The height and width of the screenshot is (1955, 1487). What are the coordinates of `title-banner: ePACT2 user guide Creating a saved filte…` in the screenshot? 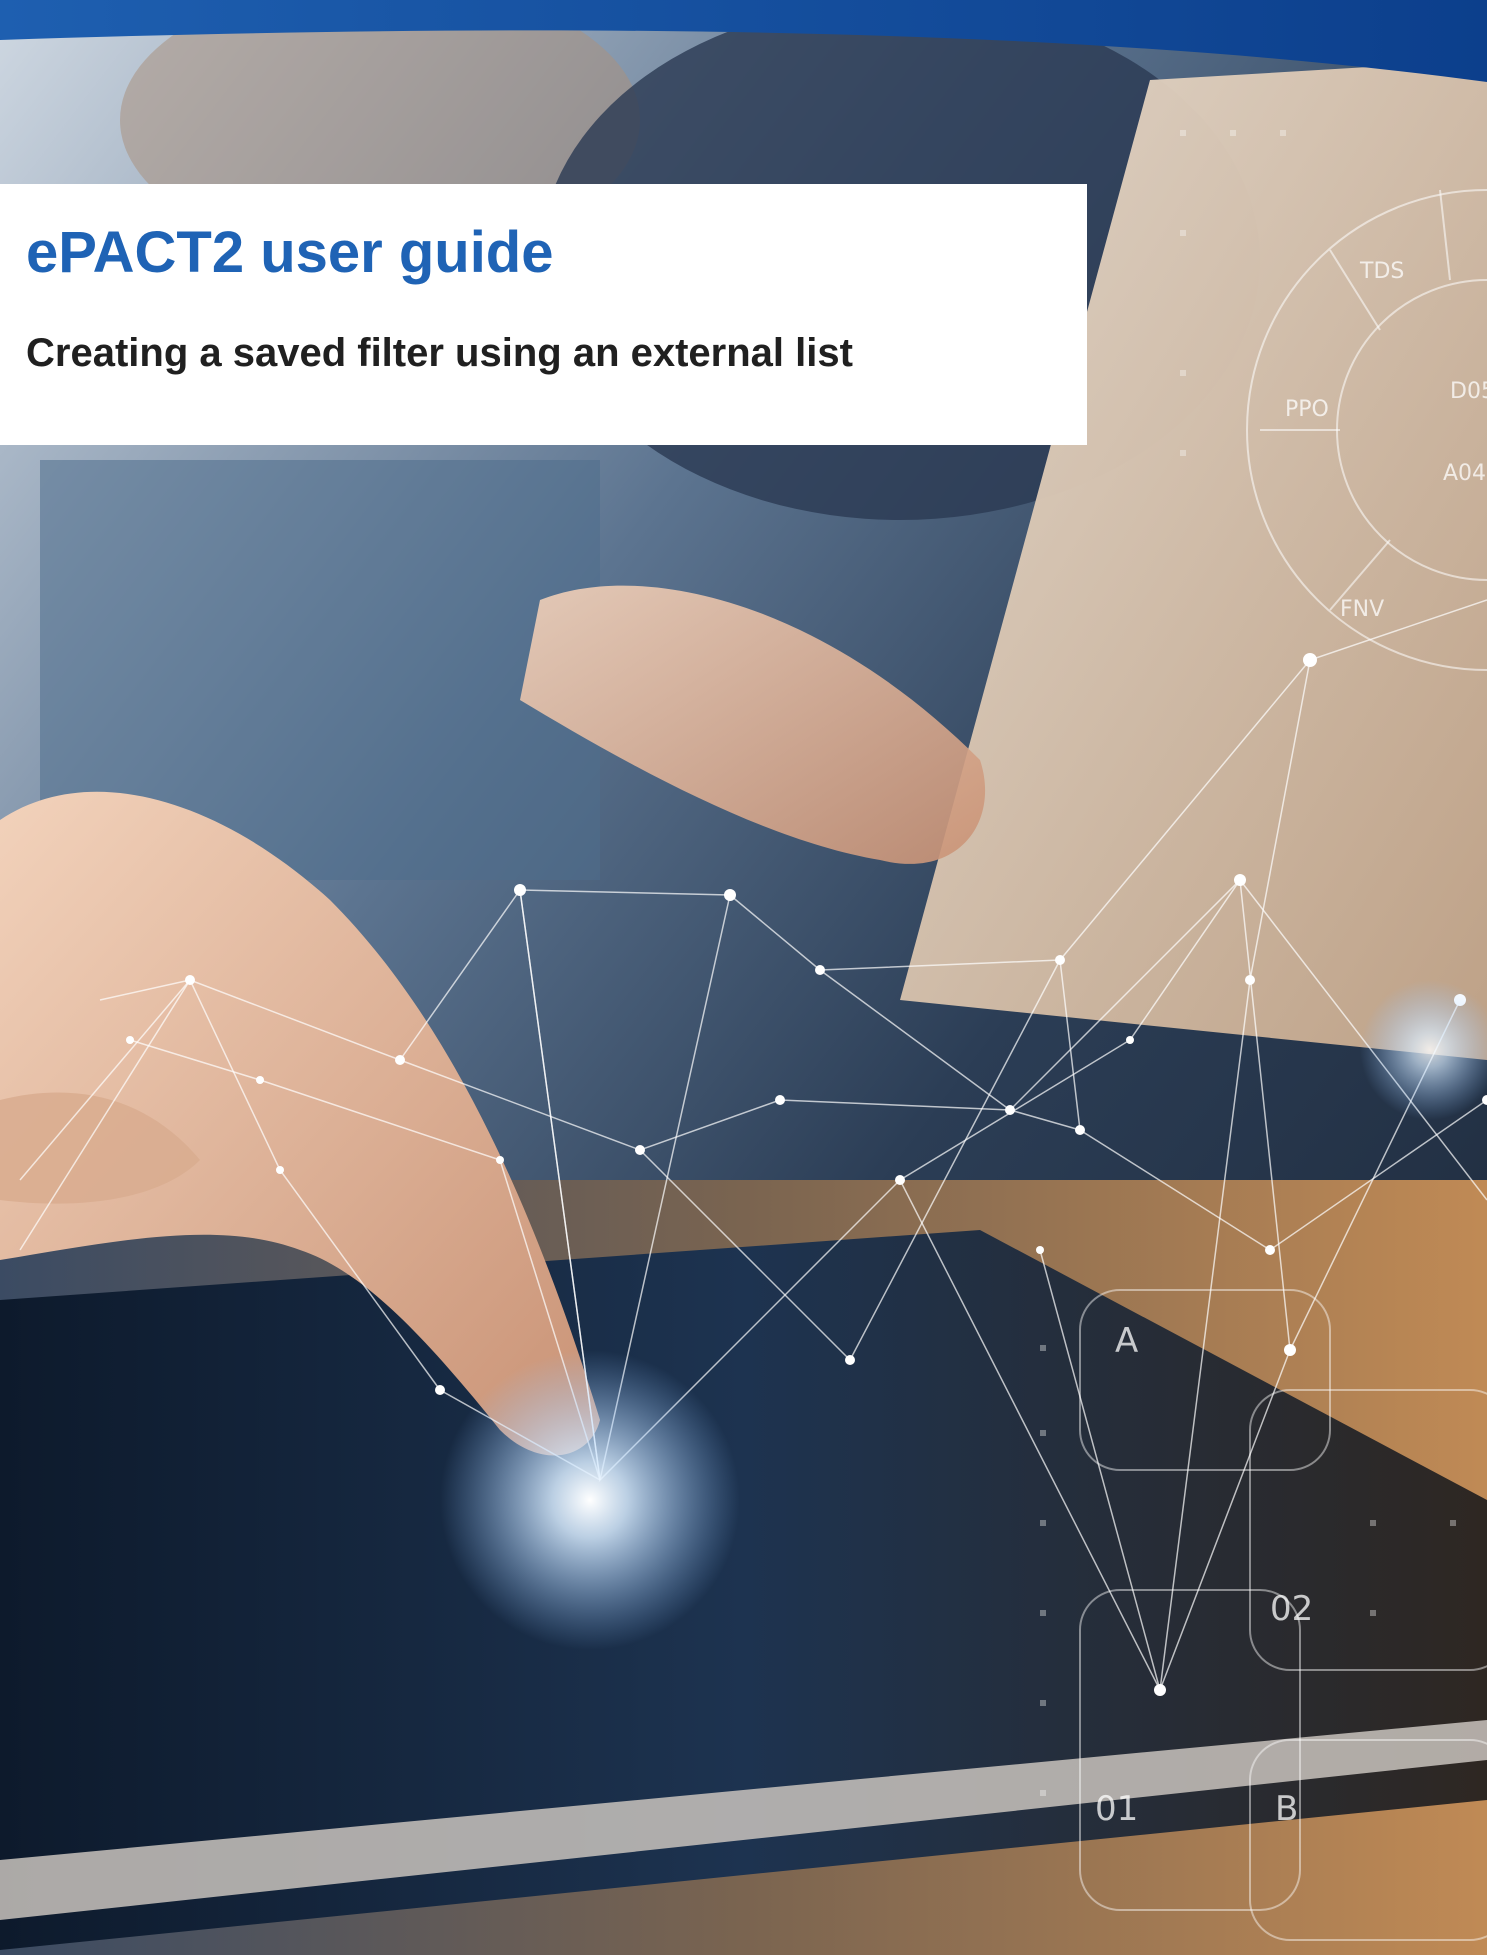 It's located at (543, 314).